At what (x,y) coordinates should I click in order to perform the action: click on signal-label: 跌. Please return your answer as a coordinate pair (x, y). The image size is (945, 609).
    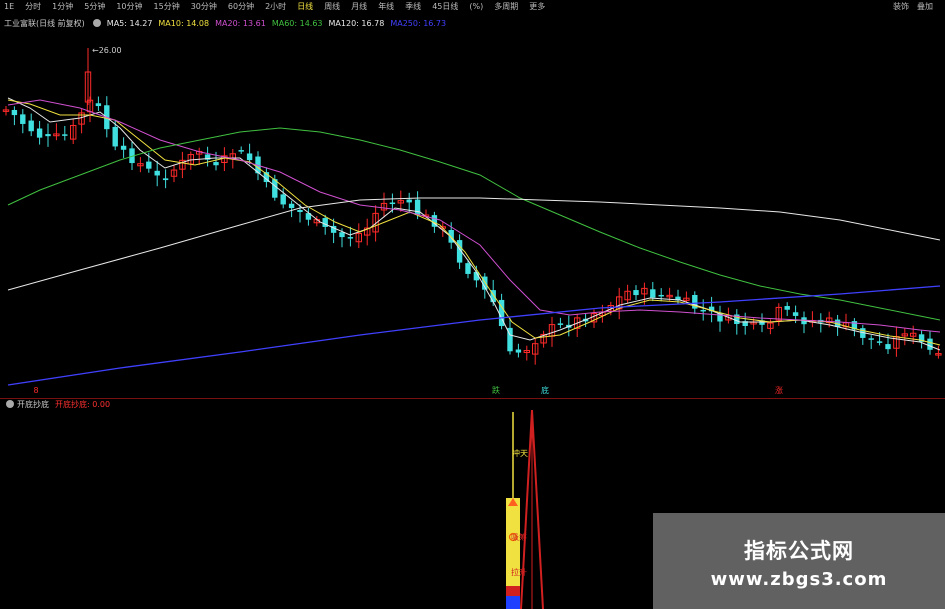
    Looking at the image, I should click on (496, 390).